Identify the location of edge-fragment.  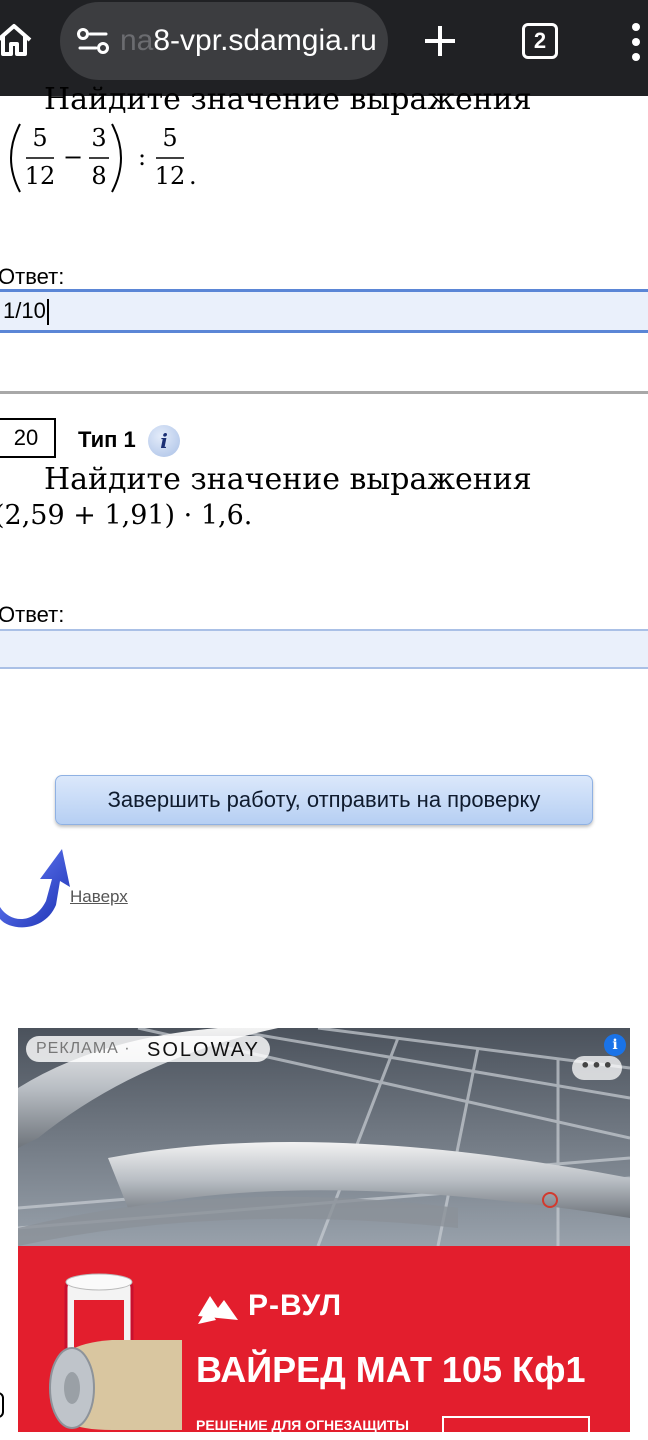
(2, 1405).